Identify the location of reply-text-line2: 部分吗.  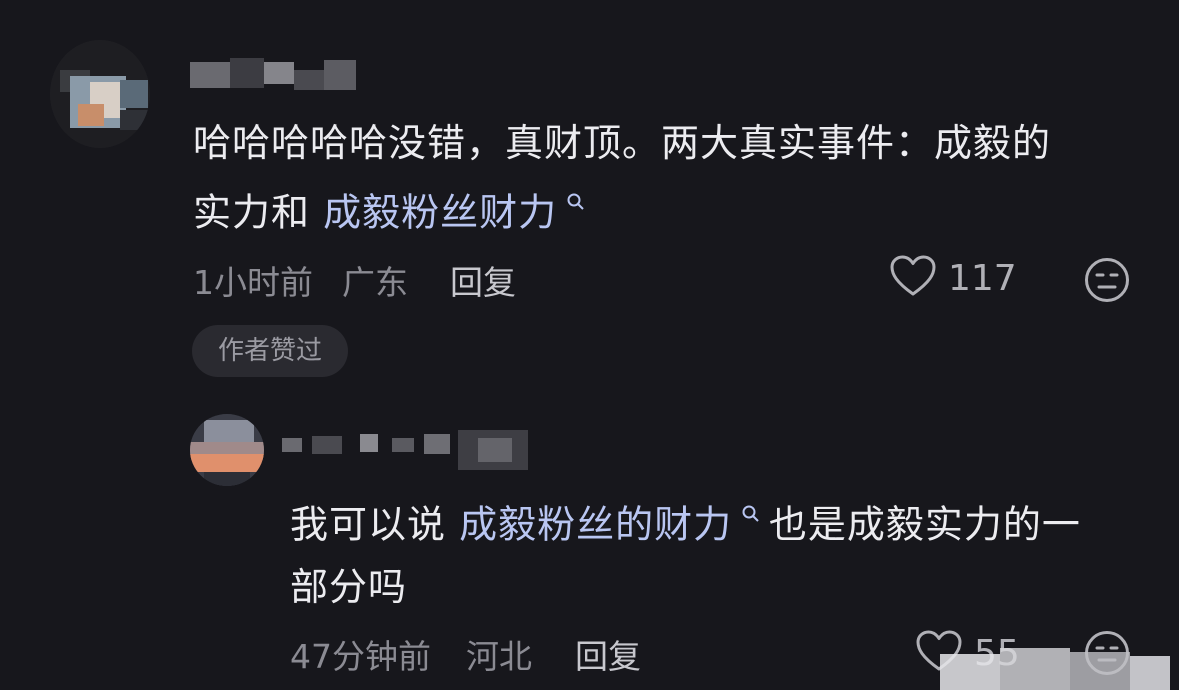
(349, 586).